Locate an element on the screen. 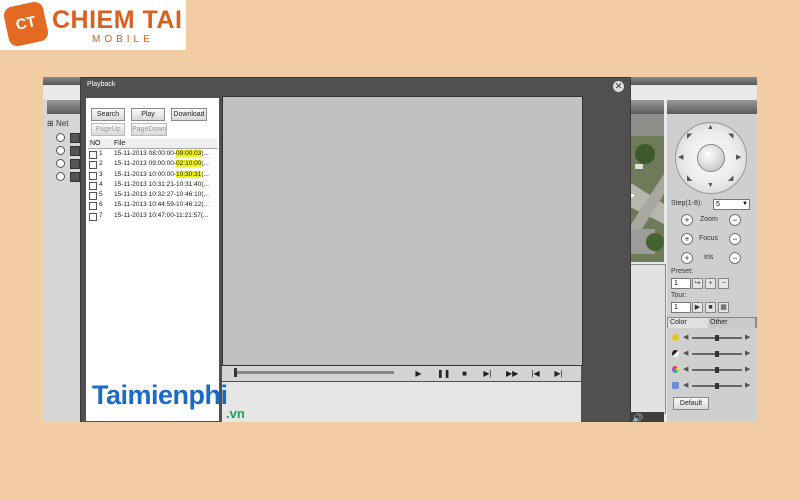 Image resolution: width=800 pixels, height=500 pixels. tab-color: Color is located at coordinates (688, 323).